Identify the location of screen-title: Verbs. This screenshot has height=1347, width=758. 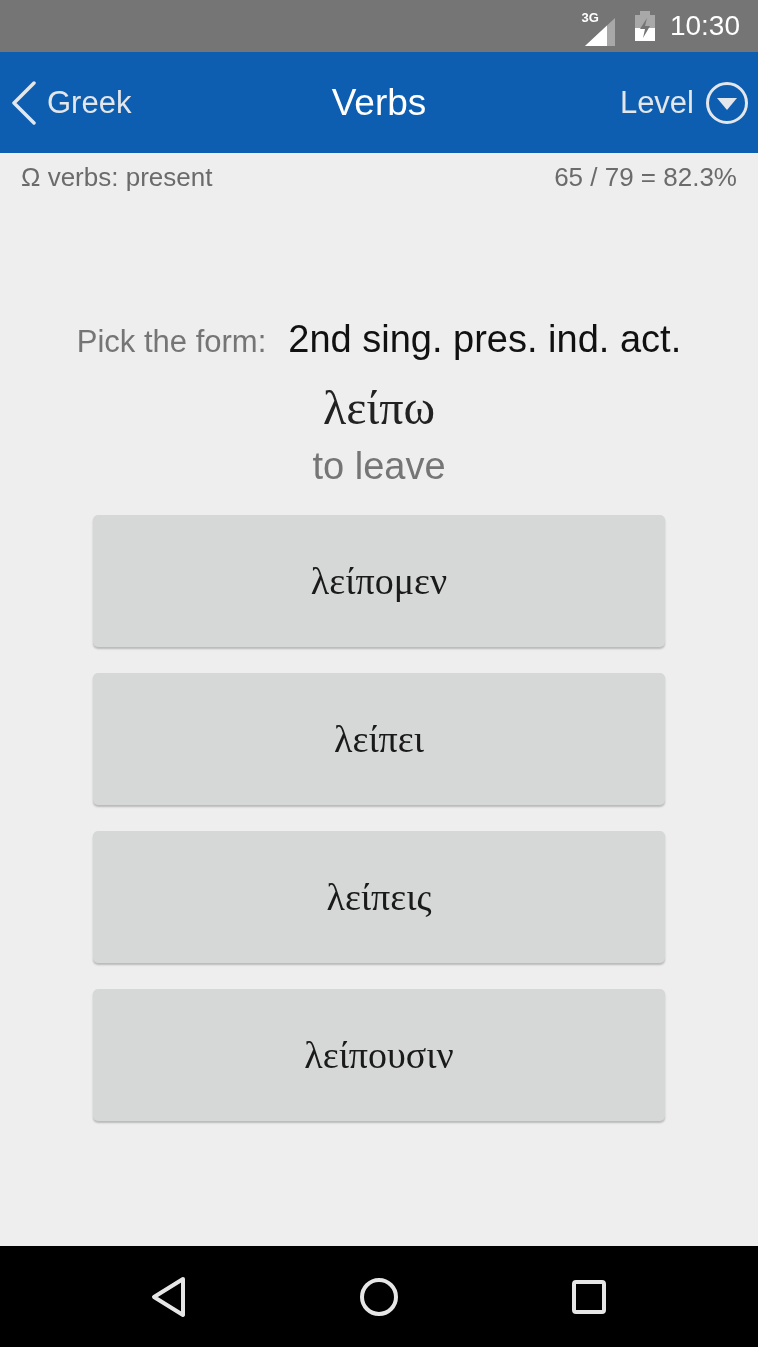
(379, 102).